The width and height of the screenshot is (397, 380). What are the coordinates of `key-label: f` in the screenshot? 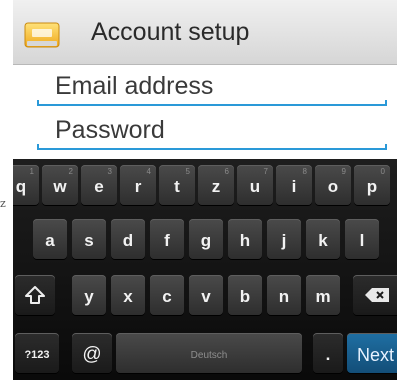 It's located at (167, 240).